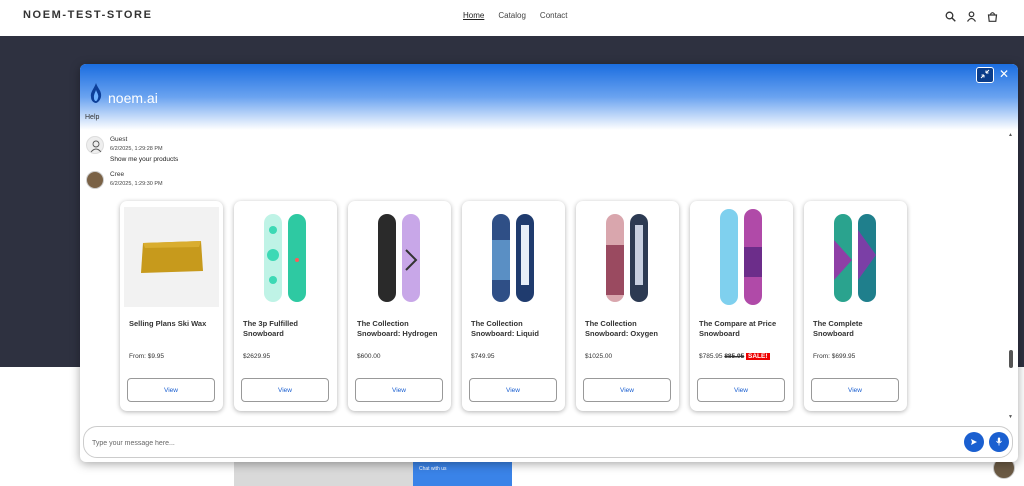 Image resolution: width=1024 pixels, height=486 pixels. I want to click on background-chat-panel: Chat with us, so click(462, 472).